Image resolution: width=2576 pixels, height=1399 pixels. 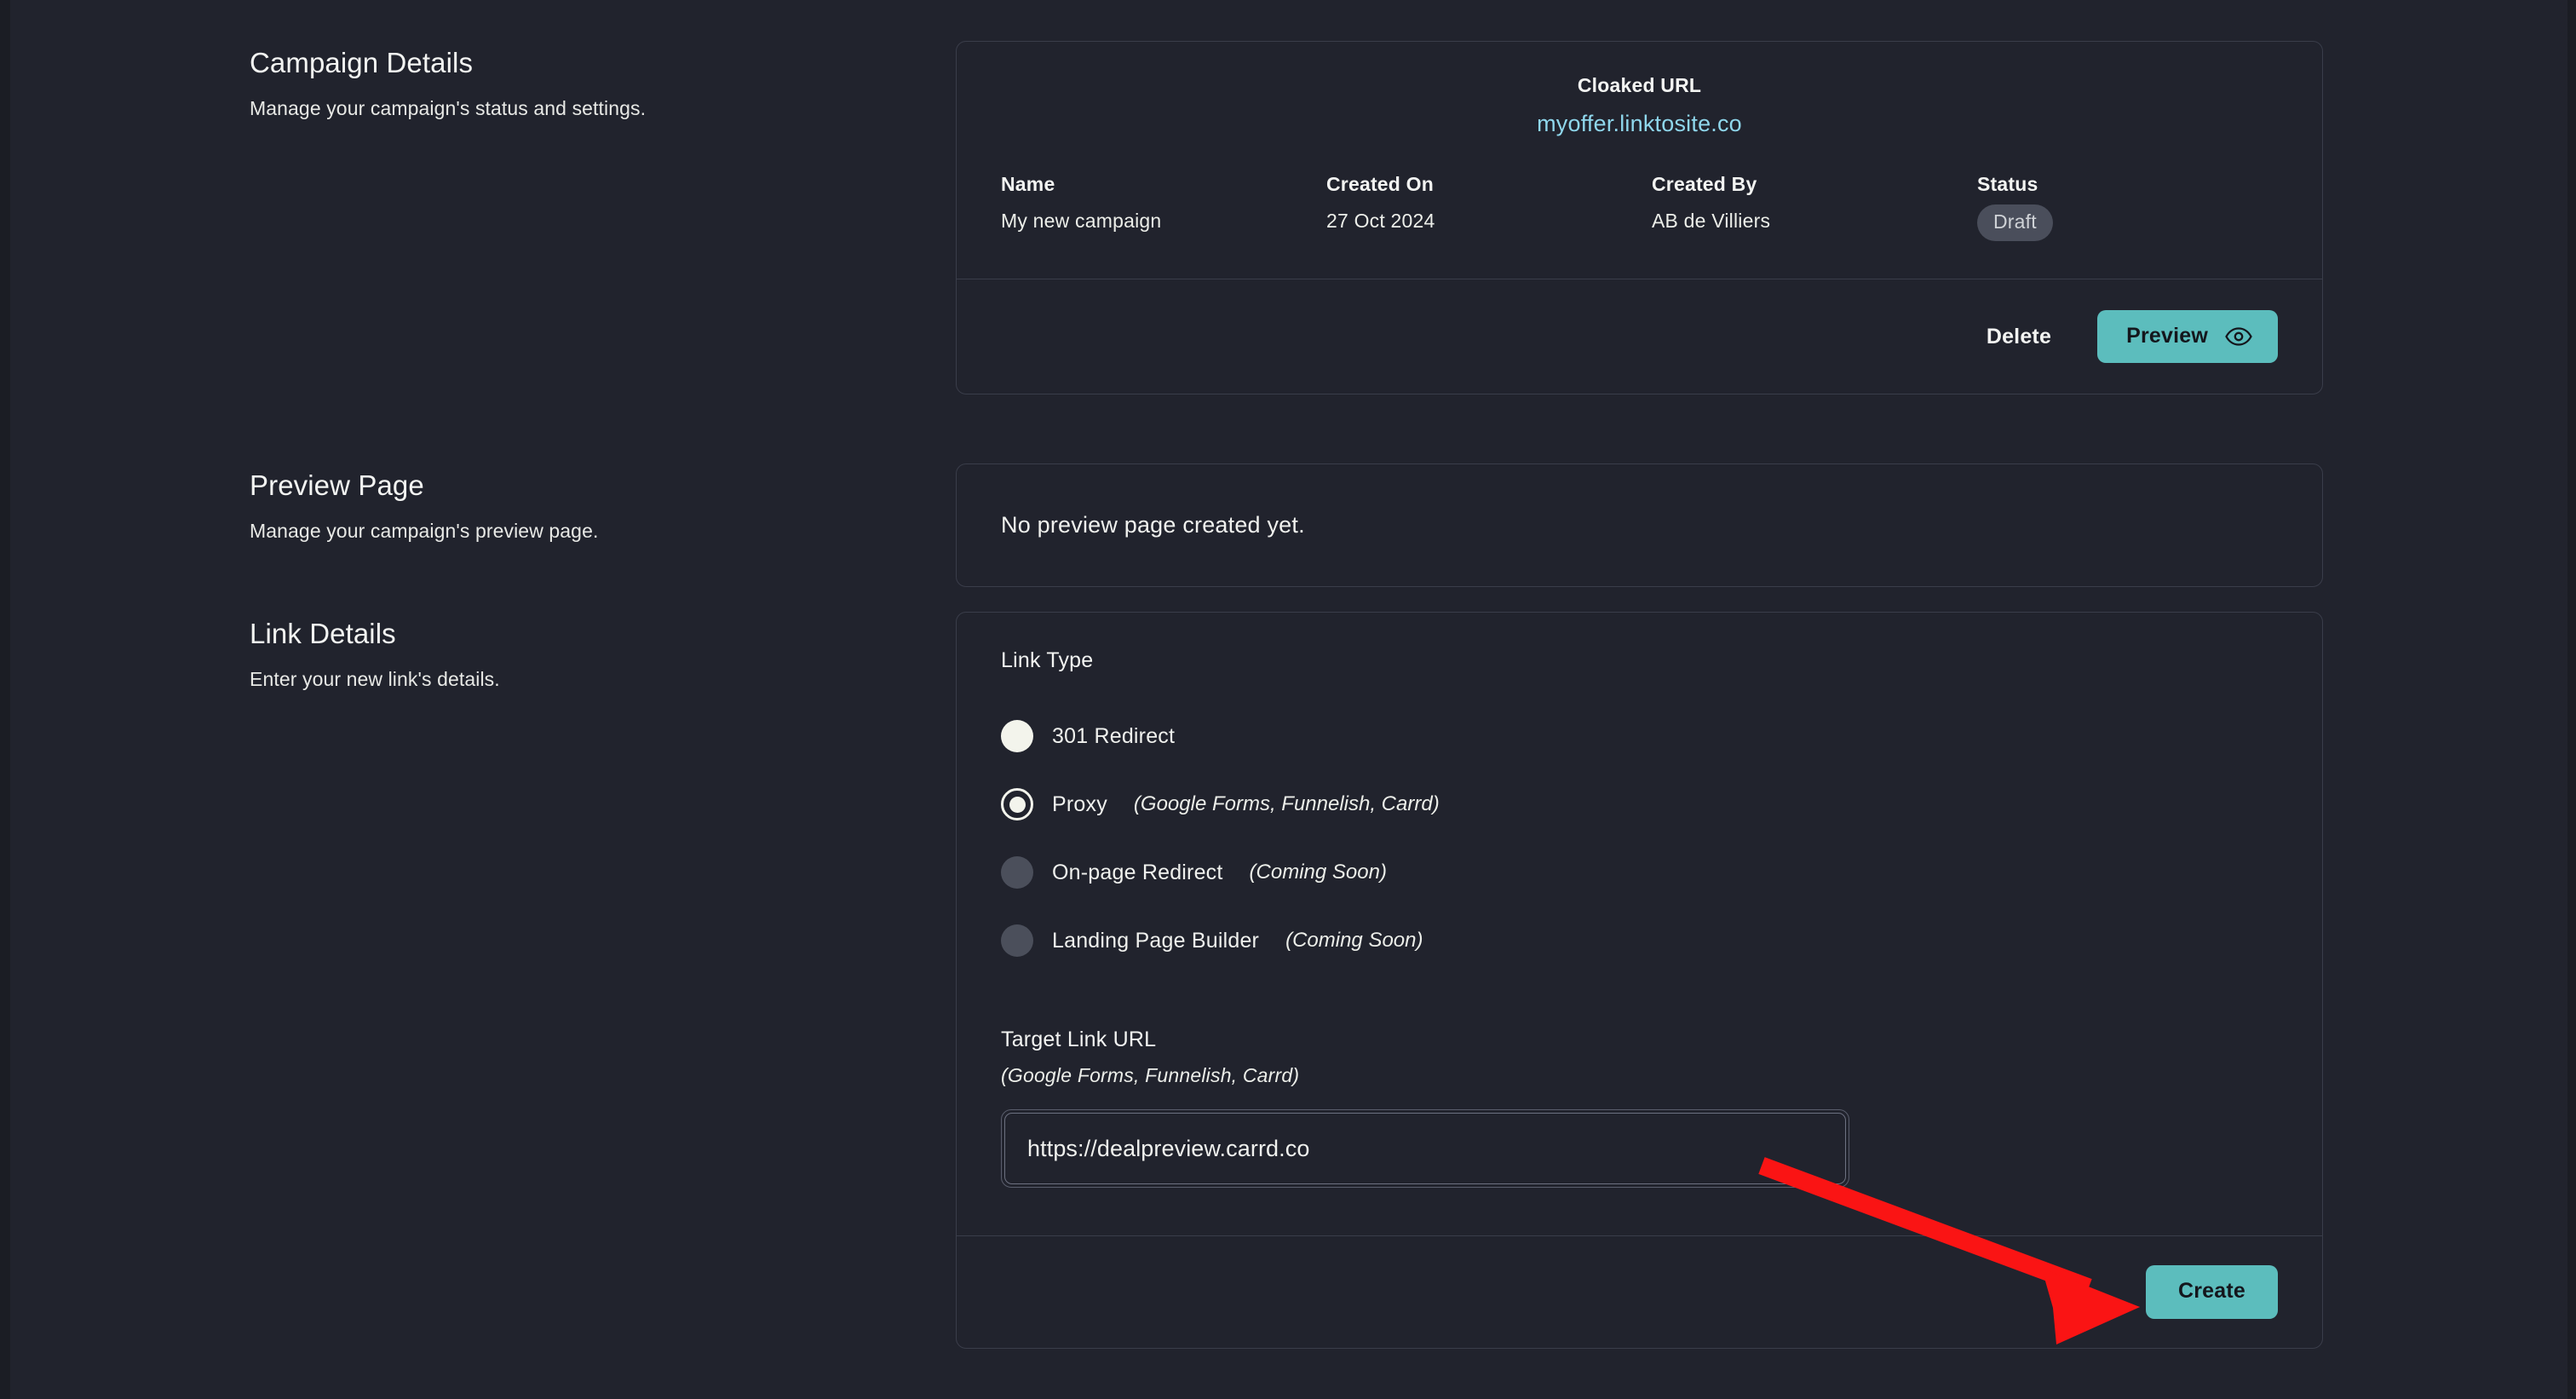 What do you see at coordinates (1380, 184) in the screenshot?
I see `meta-label-created-on: Created On` at bounding box center [1380, 184].